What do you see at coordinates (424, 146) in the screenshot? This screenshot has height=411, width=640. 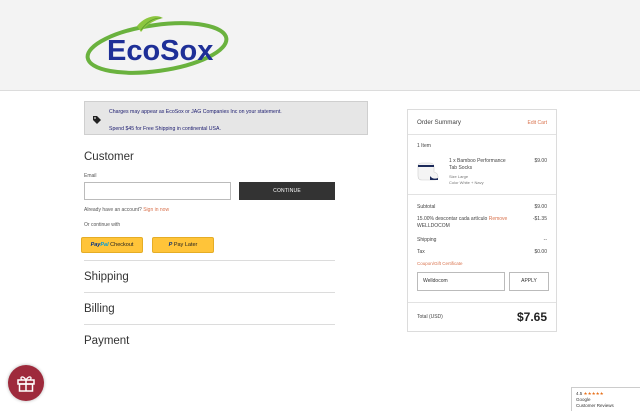 I see `item-count: 1 Item` at bounding box center [424, 146].